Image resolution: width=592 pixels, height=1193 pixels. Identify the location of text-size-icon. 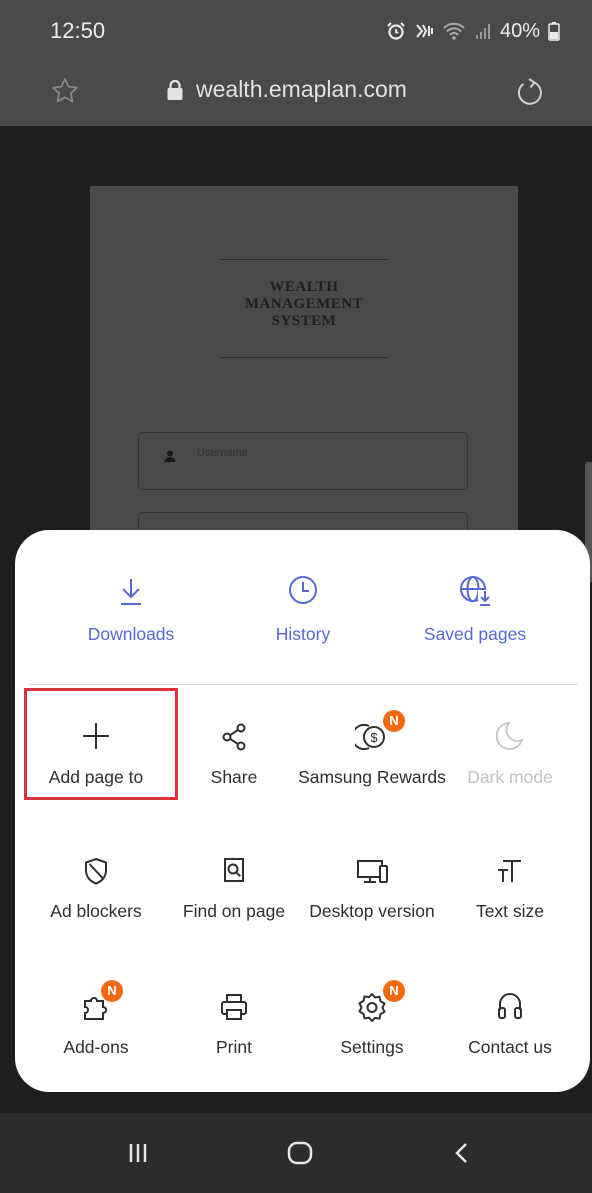
(509, 871).